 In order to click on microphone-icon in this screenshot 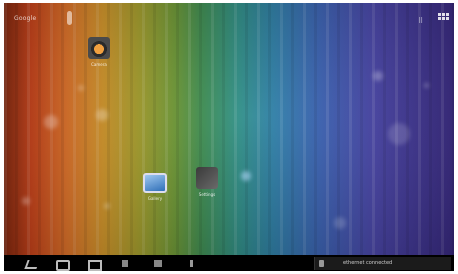, I will do `click(69, 18)`.